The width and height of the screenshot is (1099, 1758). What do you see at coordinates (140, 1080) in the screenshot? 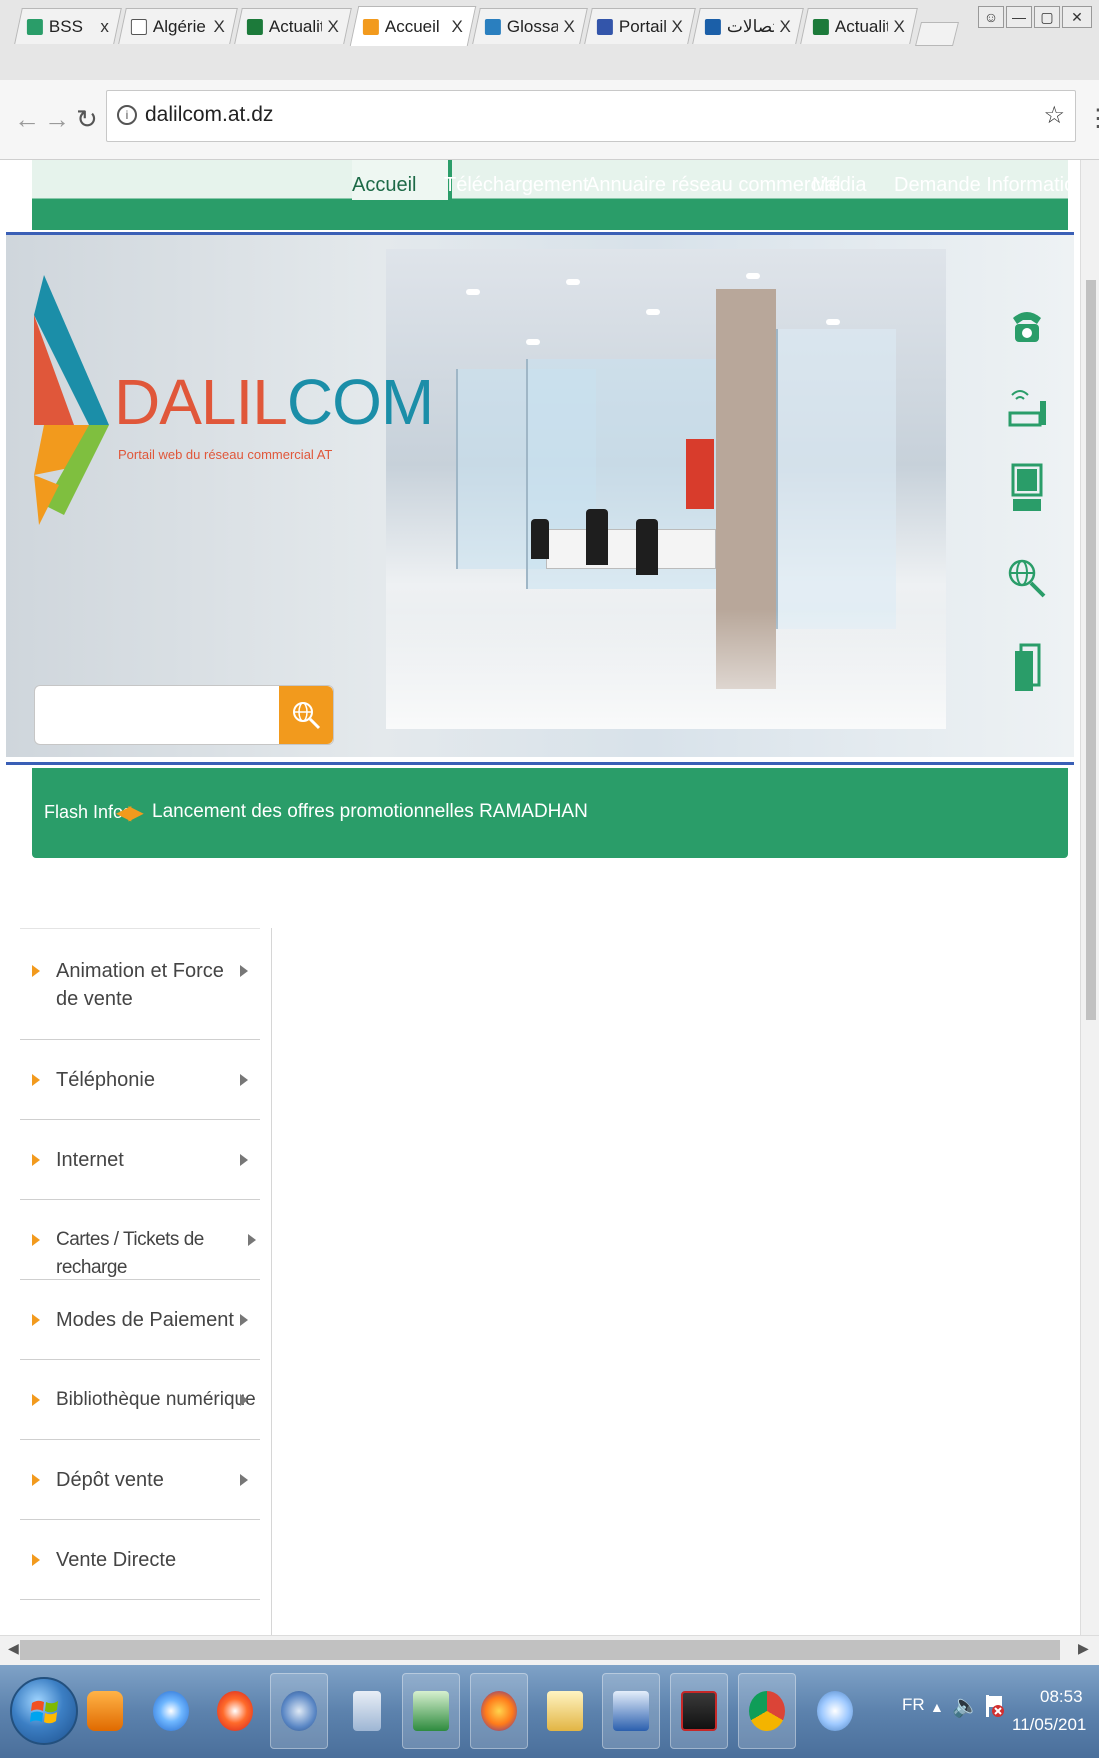
I see `sidebar-item-telephonie: Téléphonie` at bounding box center [140, 1080].